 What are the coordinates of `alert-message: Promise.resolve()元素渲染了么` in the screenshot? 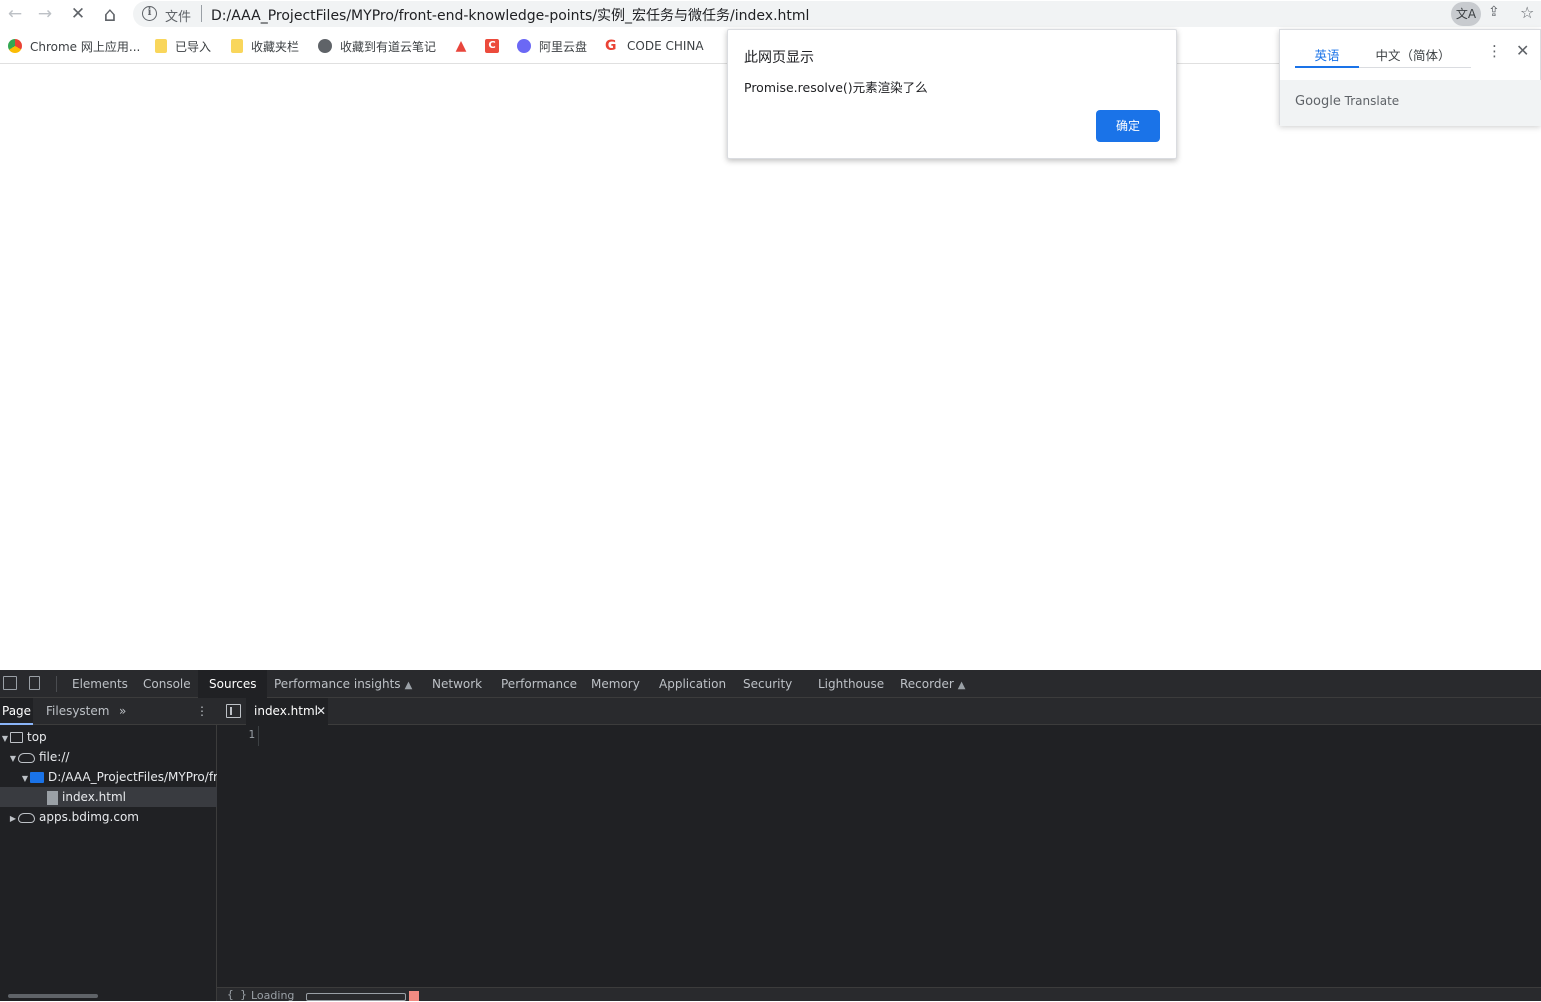 It's located at (836, 87).